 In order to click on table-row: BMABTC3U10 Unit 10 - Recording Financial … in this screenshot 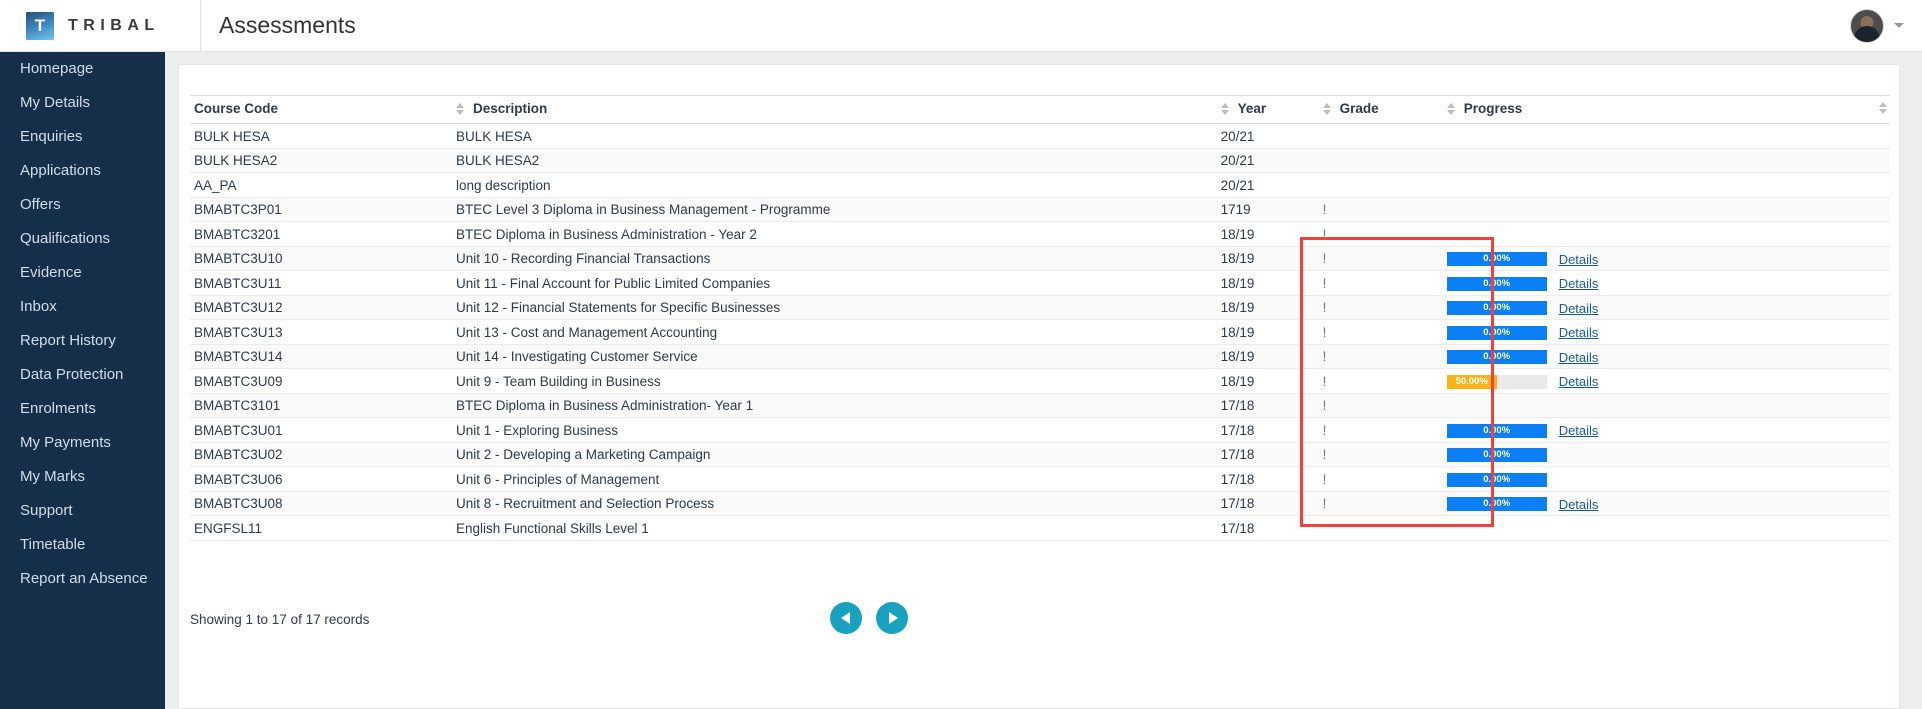, I will do `click(1040, 259)`.